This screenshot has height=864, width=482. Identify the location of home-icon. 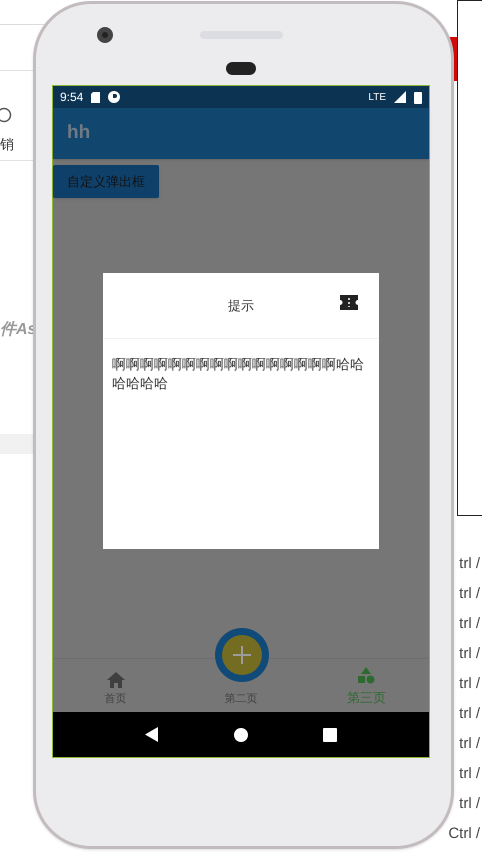
(115, 680).